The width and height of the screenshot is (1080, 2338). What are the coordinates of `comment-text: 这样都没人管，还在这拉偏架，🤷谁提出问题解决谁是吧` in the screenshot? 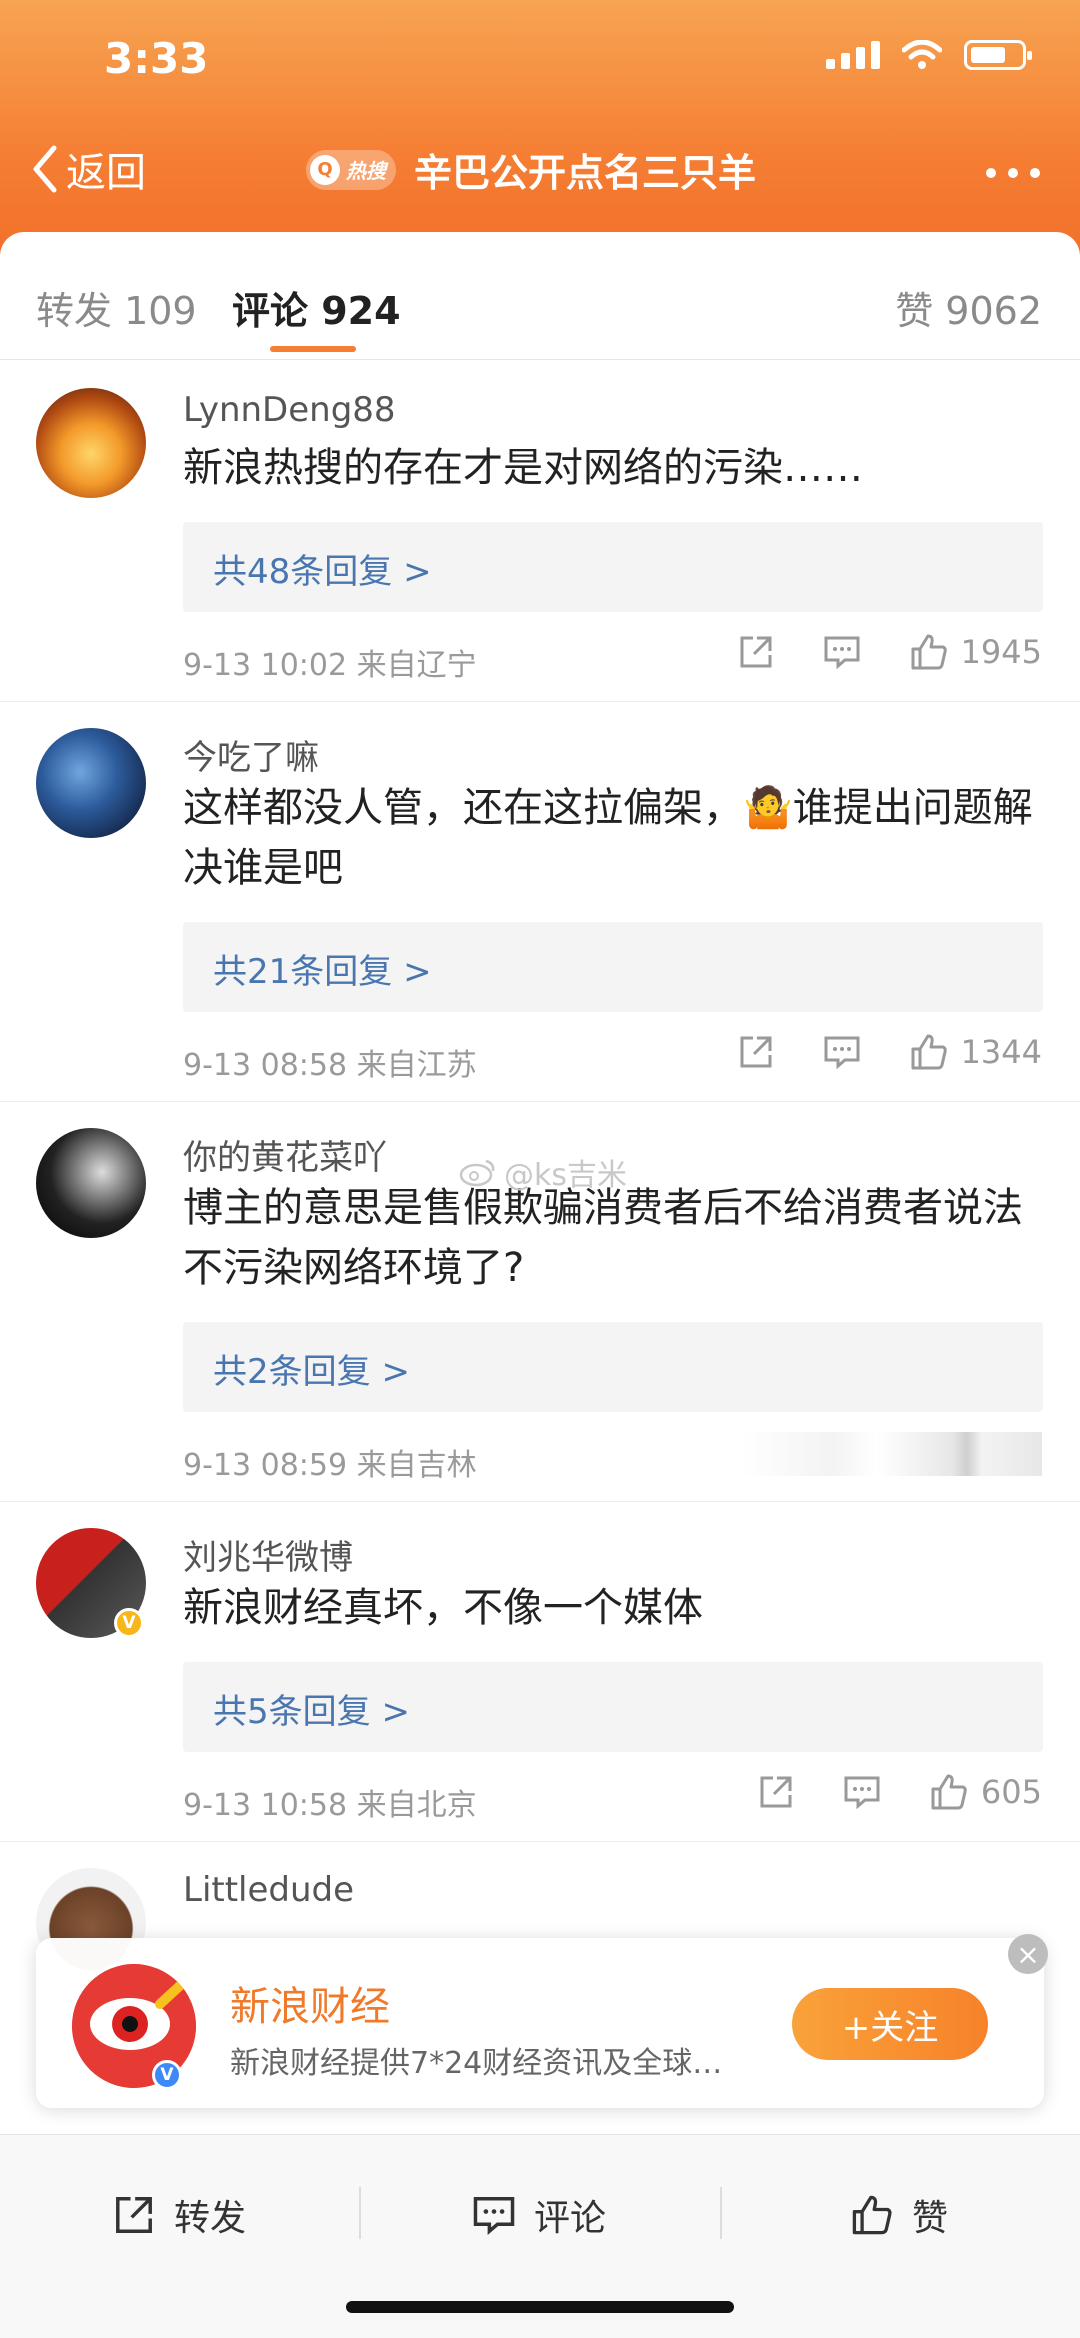 It's located at (608, 838).